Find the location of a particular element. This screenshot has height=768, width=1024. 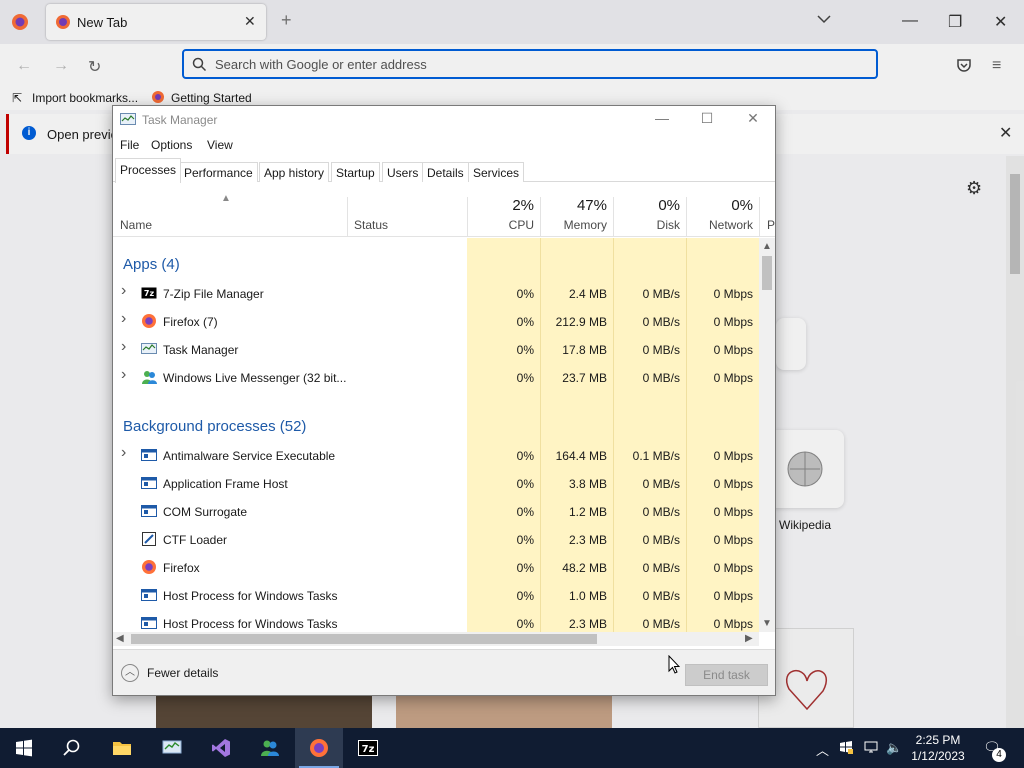

table-row: › Task Manager 0% 17.8 MB 0 MB/s 0 Mbps is located at coordinates (436, 350).